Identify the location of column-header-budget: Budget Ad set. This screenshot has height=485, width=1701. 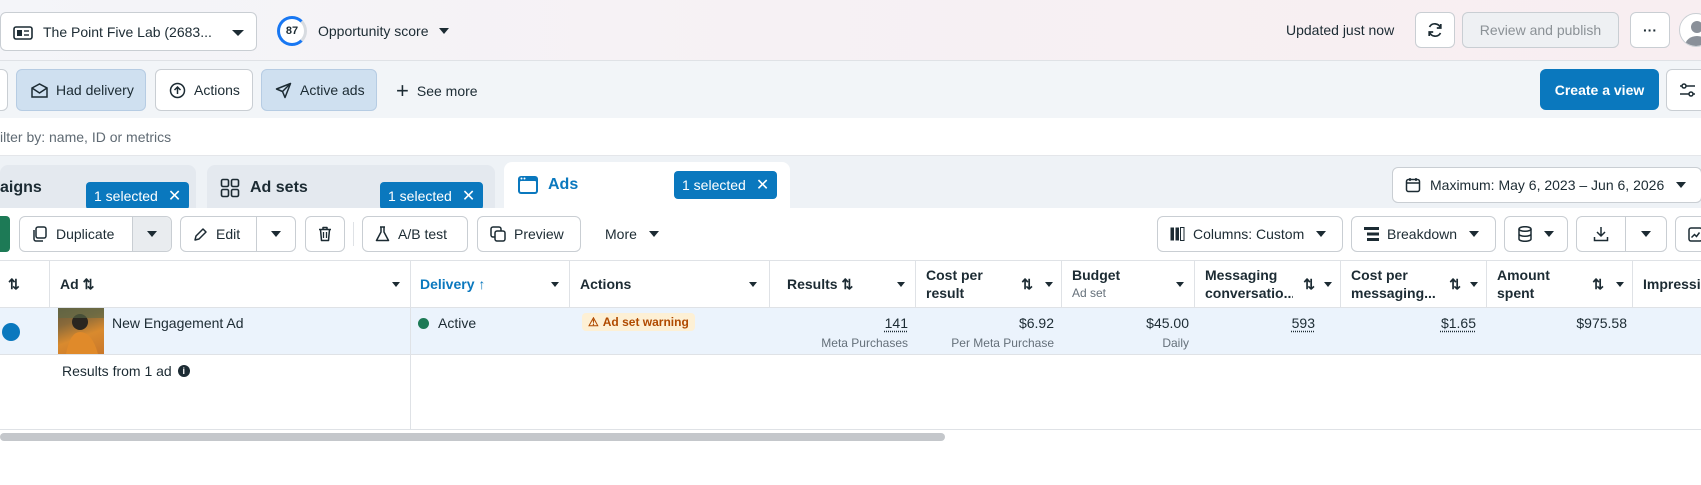
(1128, 284).